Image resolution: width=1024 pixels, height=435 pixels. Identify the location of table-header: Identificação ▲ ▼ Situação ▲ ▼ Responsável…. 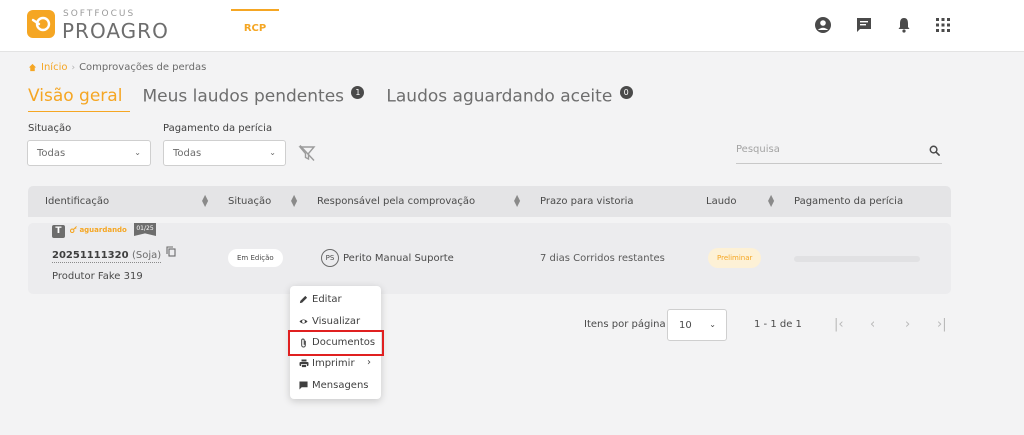
(489, 201).